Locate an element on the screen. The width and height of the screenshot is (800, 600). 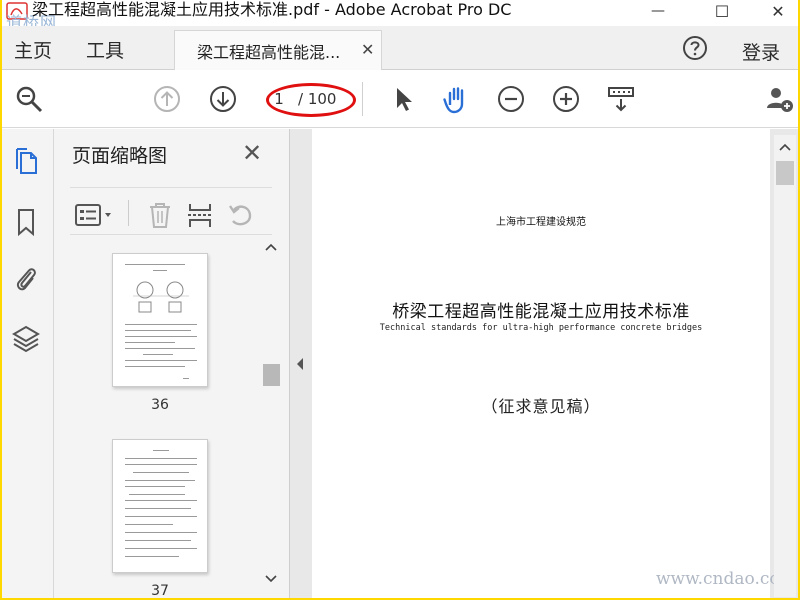
page-display-button is located at coordinates (621, 99).